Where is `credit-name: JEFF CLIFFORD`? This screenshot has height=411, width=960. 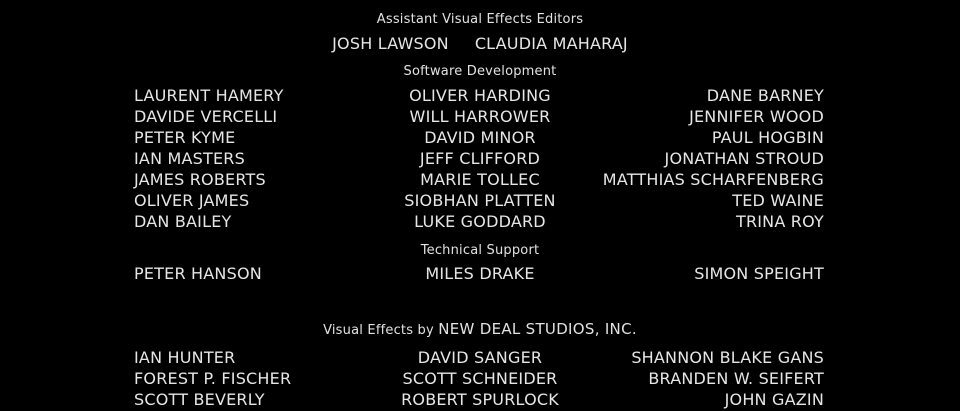 credit-name: JEFF CLIFFORD is located at coordinates (480, 158).